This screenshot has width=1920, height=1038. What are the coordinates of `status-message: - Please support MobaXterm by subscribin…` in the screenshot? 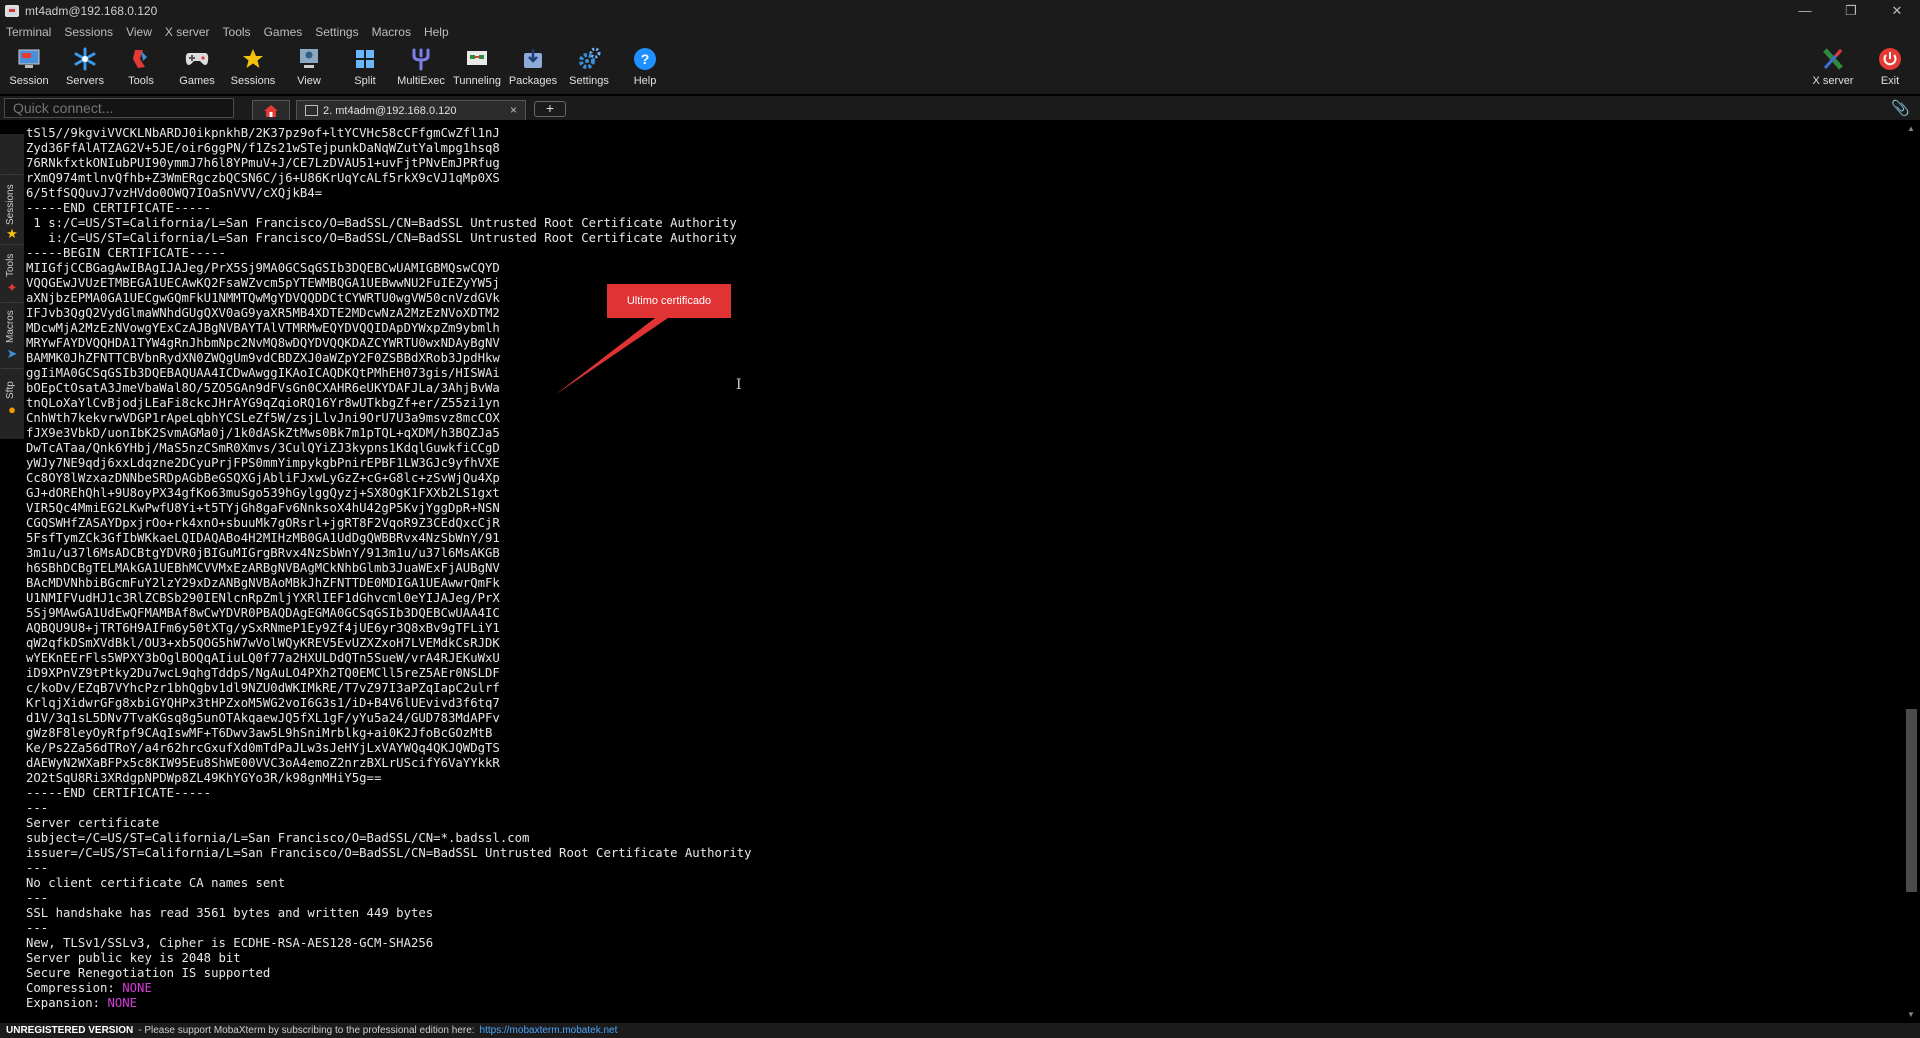 It's located at (306, 1030).